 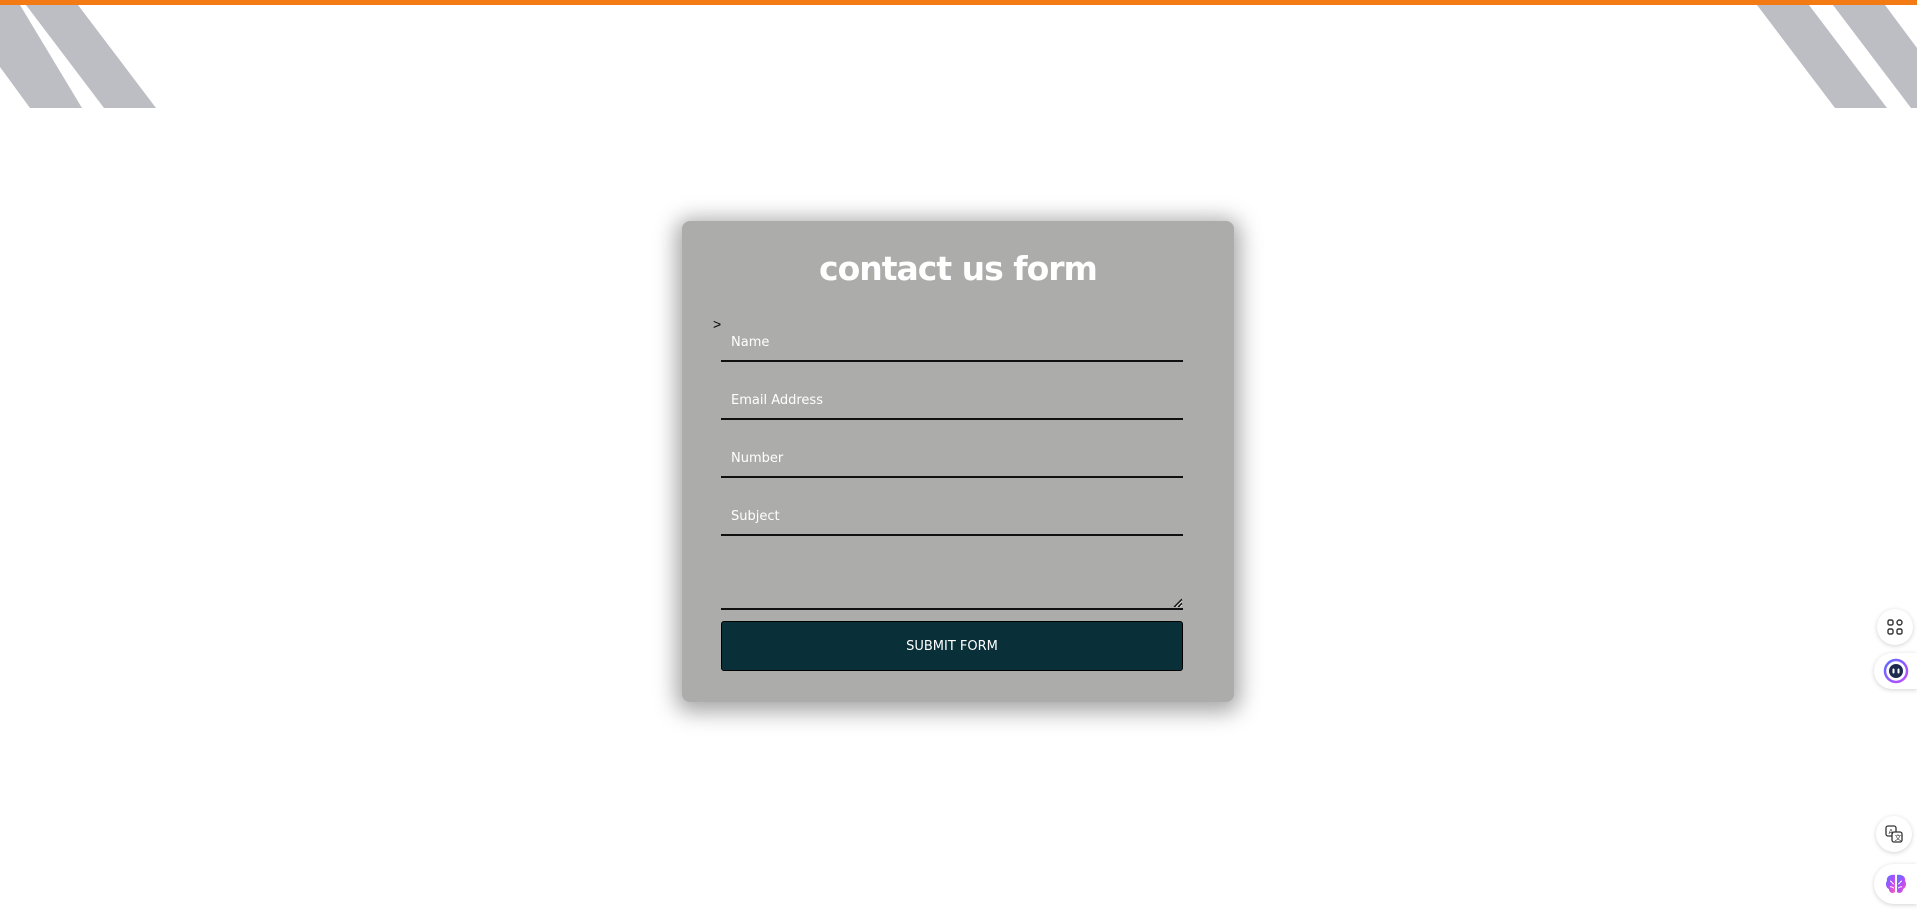 I want to click on form-title: contact us form, so click(x=958, y=268).